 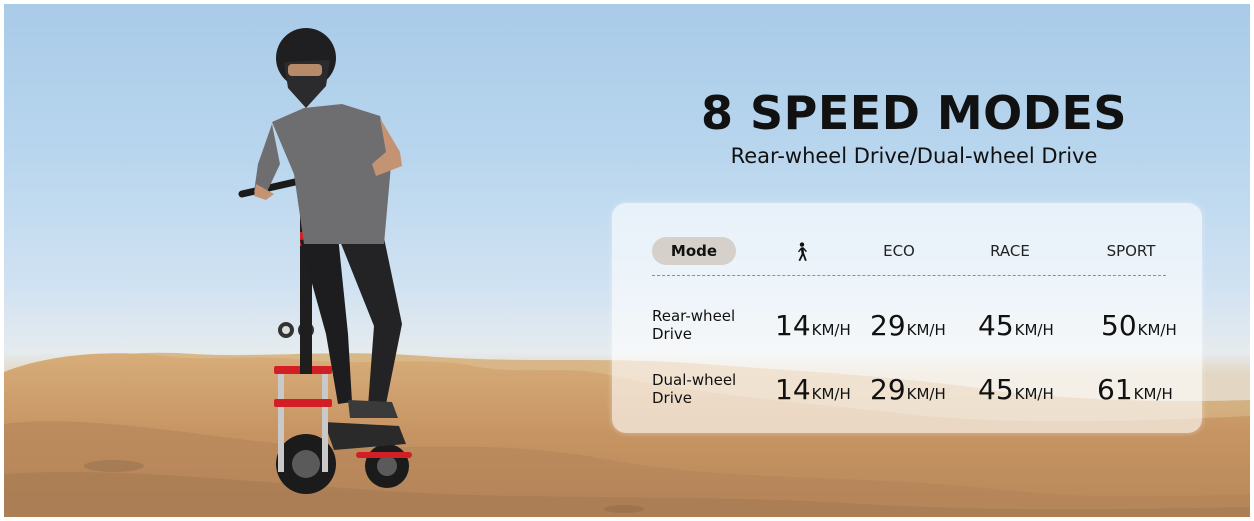 I want to click on walking-person-icon, so click(x=802, y=251).